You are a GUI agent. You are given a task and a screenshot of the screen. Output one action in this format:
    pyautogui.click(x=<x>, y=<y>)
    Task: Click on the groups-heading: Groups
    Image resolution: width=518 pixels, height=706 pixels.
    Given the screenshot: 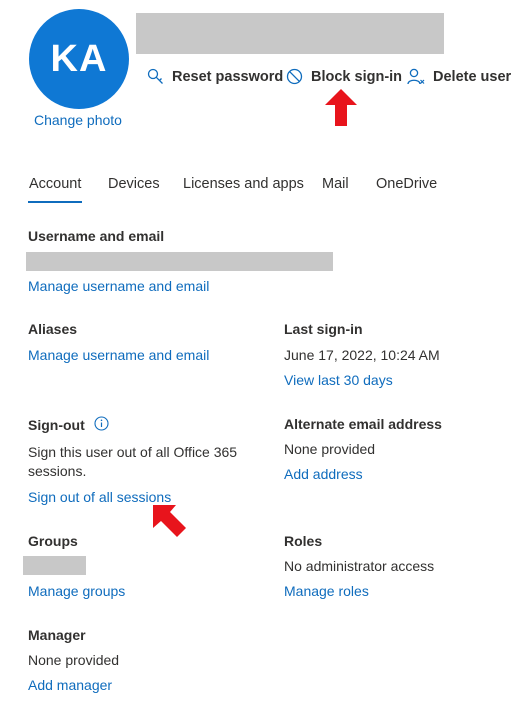 What is the action you would take?
    pyautogui.click(x=53, y=541)
    